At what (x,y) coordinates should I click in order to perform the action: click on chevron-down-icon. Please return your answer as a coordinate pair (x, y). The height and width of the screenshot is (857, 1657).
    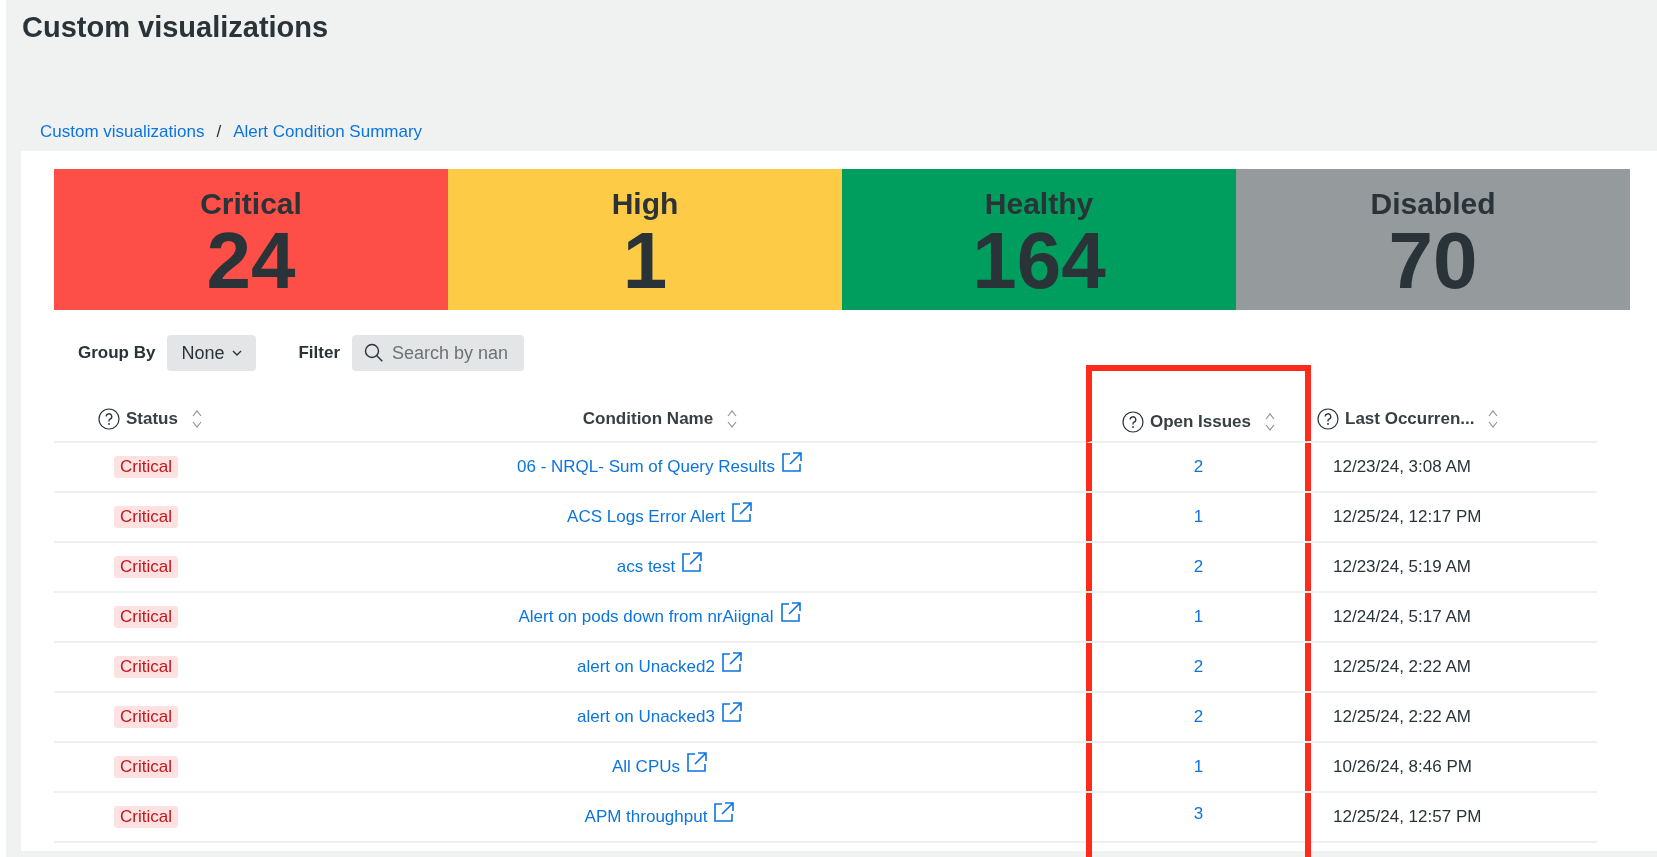
    Looking at the image, I should click on (237, 353).